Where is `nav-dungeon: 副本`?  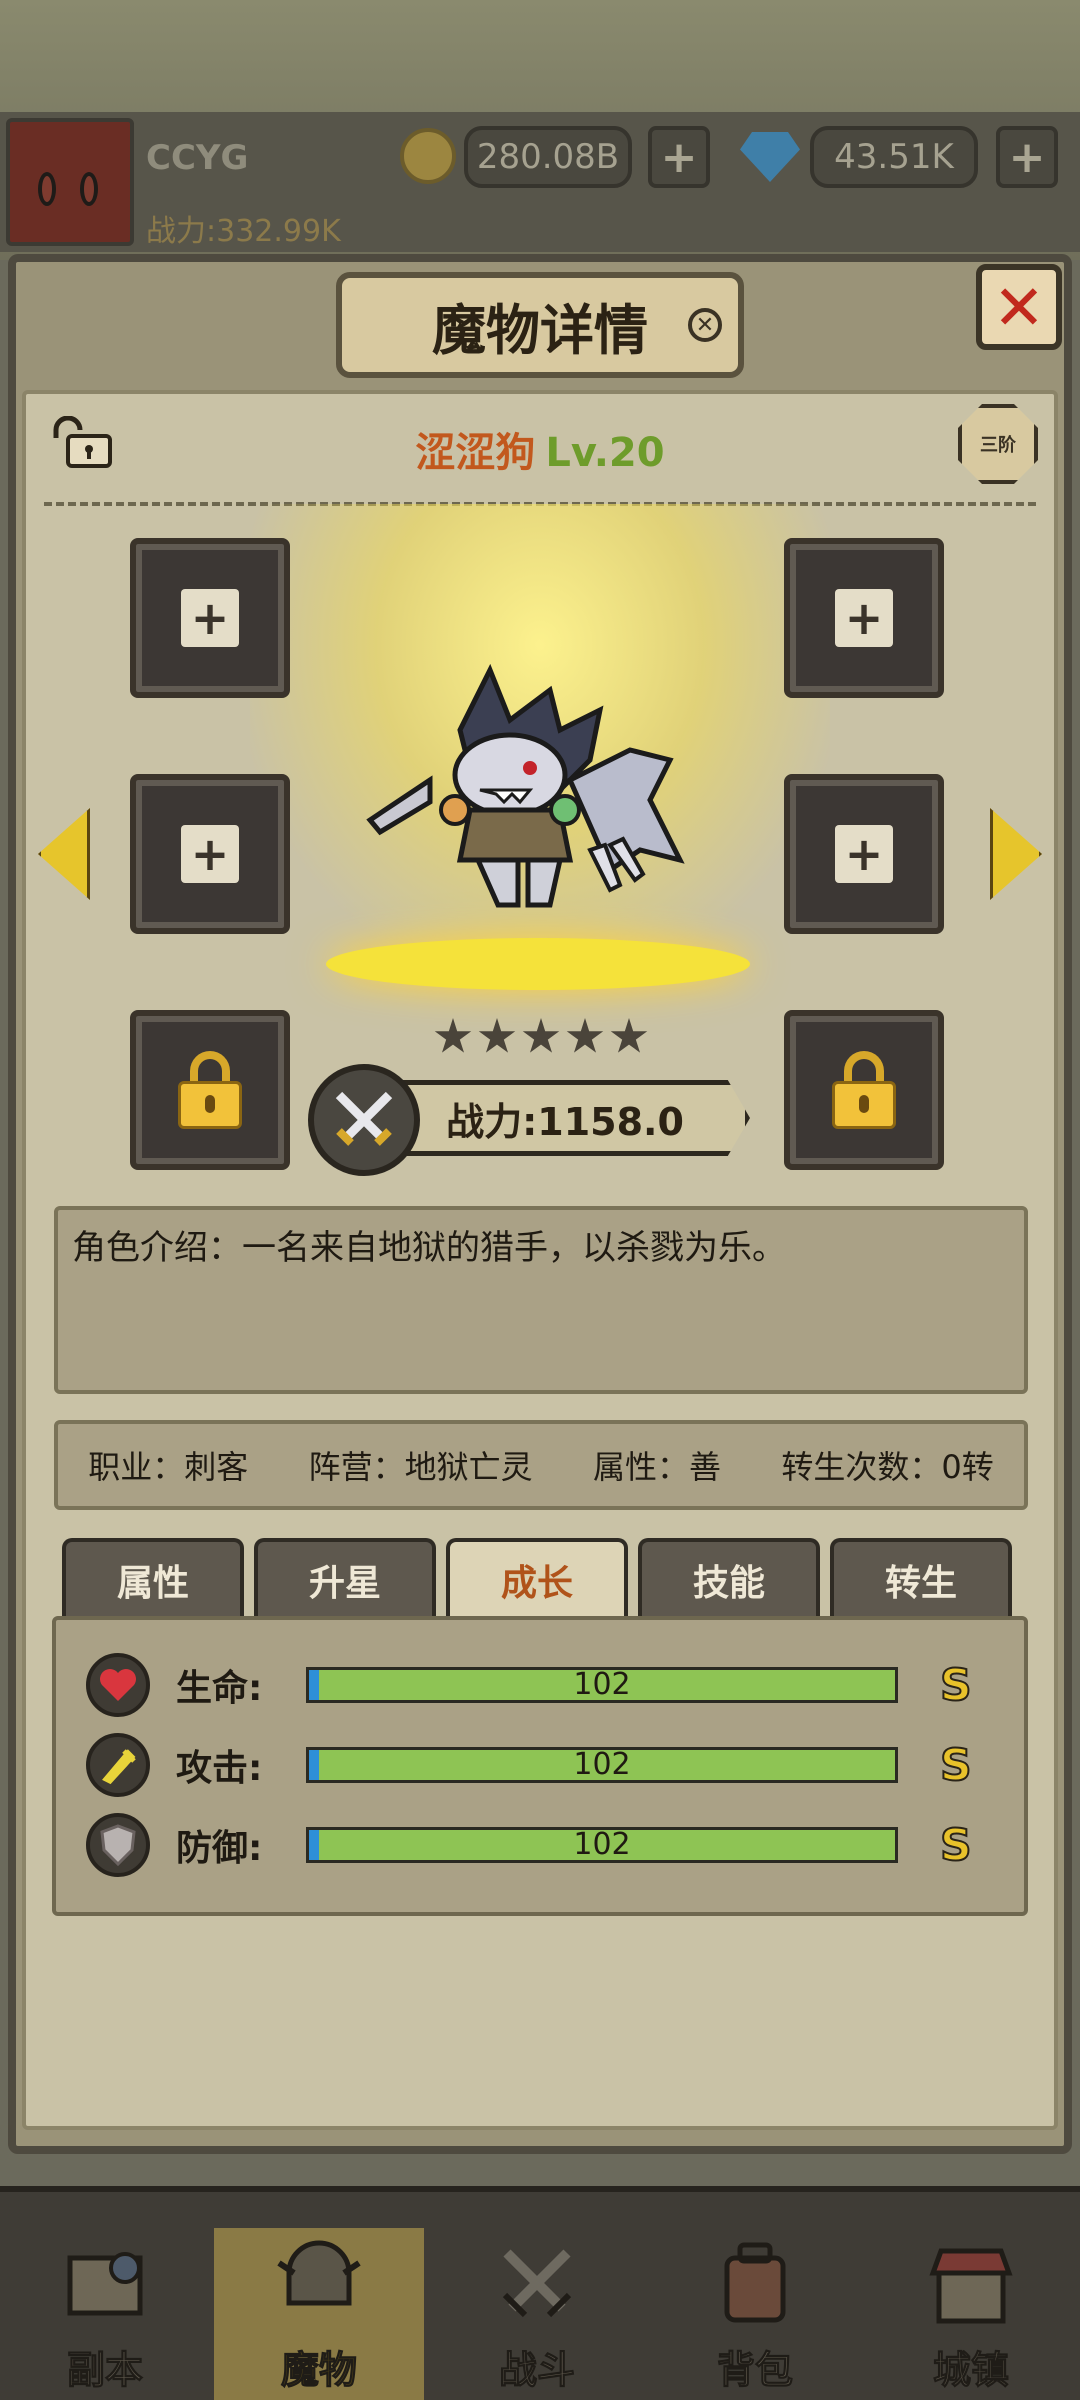 nav-dungeon: 副本 is located at coordinates (105, 2314).